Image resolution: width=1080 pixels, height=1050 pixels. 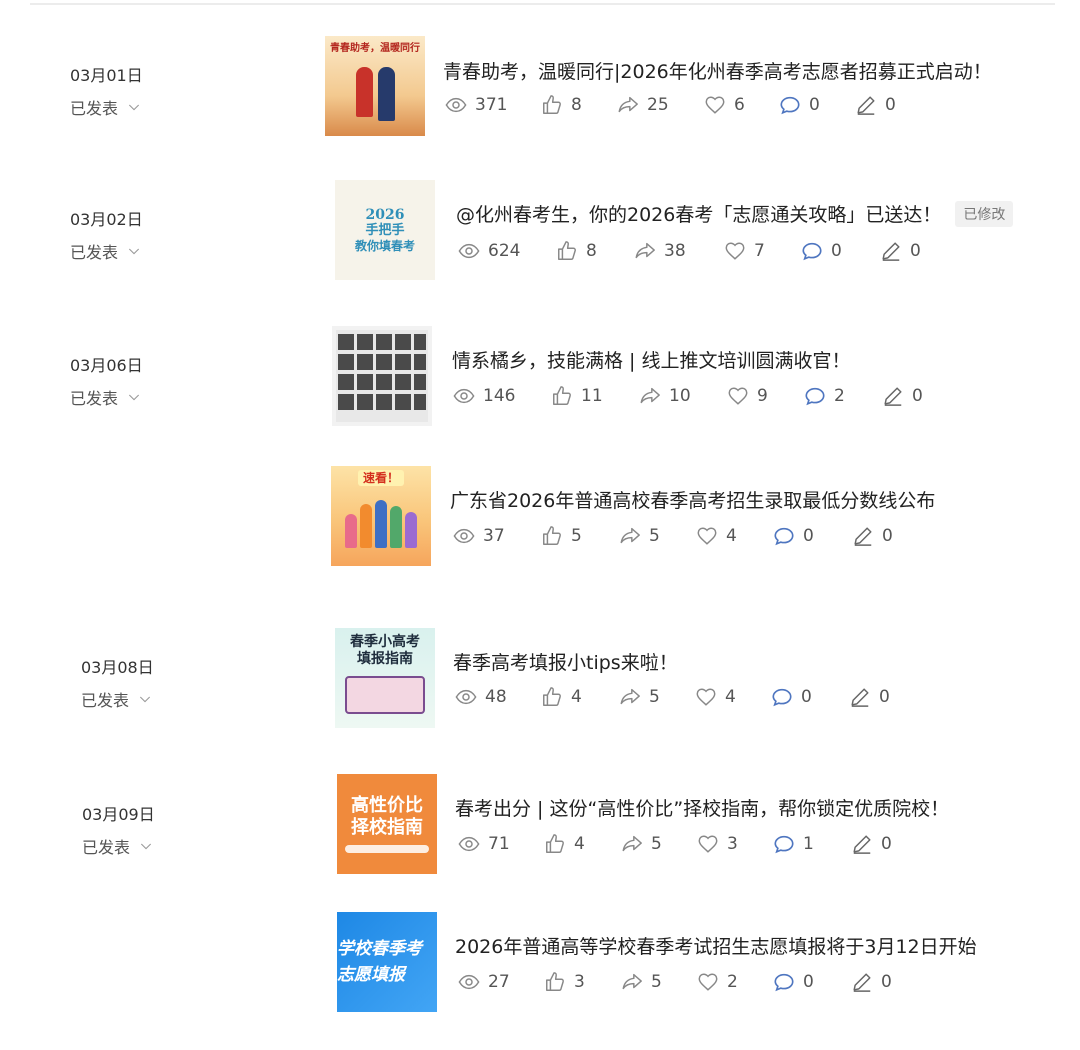 I want to click on view-count: 146, so click(x=502, y=396).